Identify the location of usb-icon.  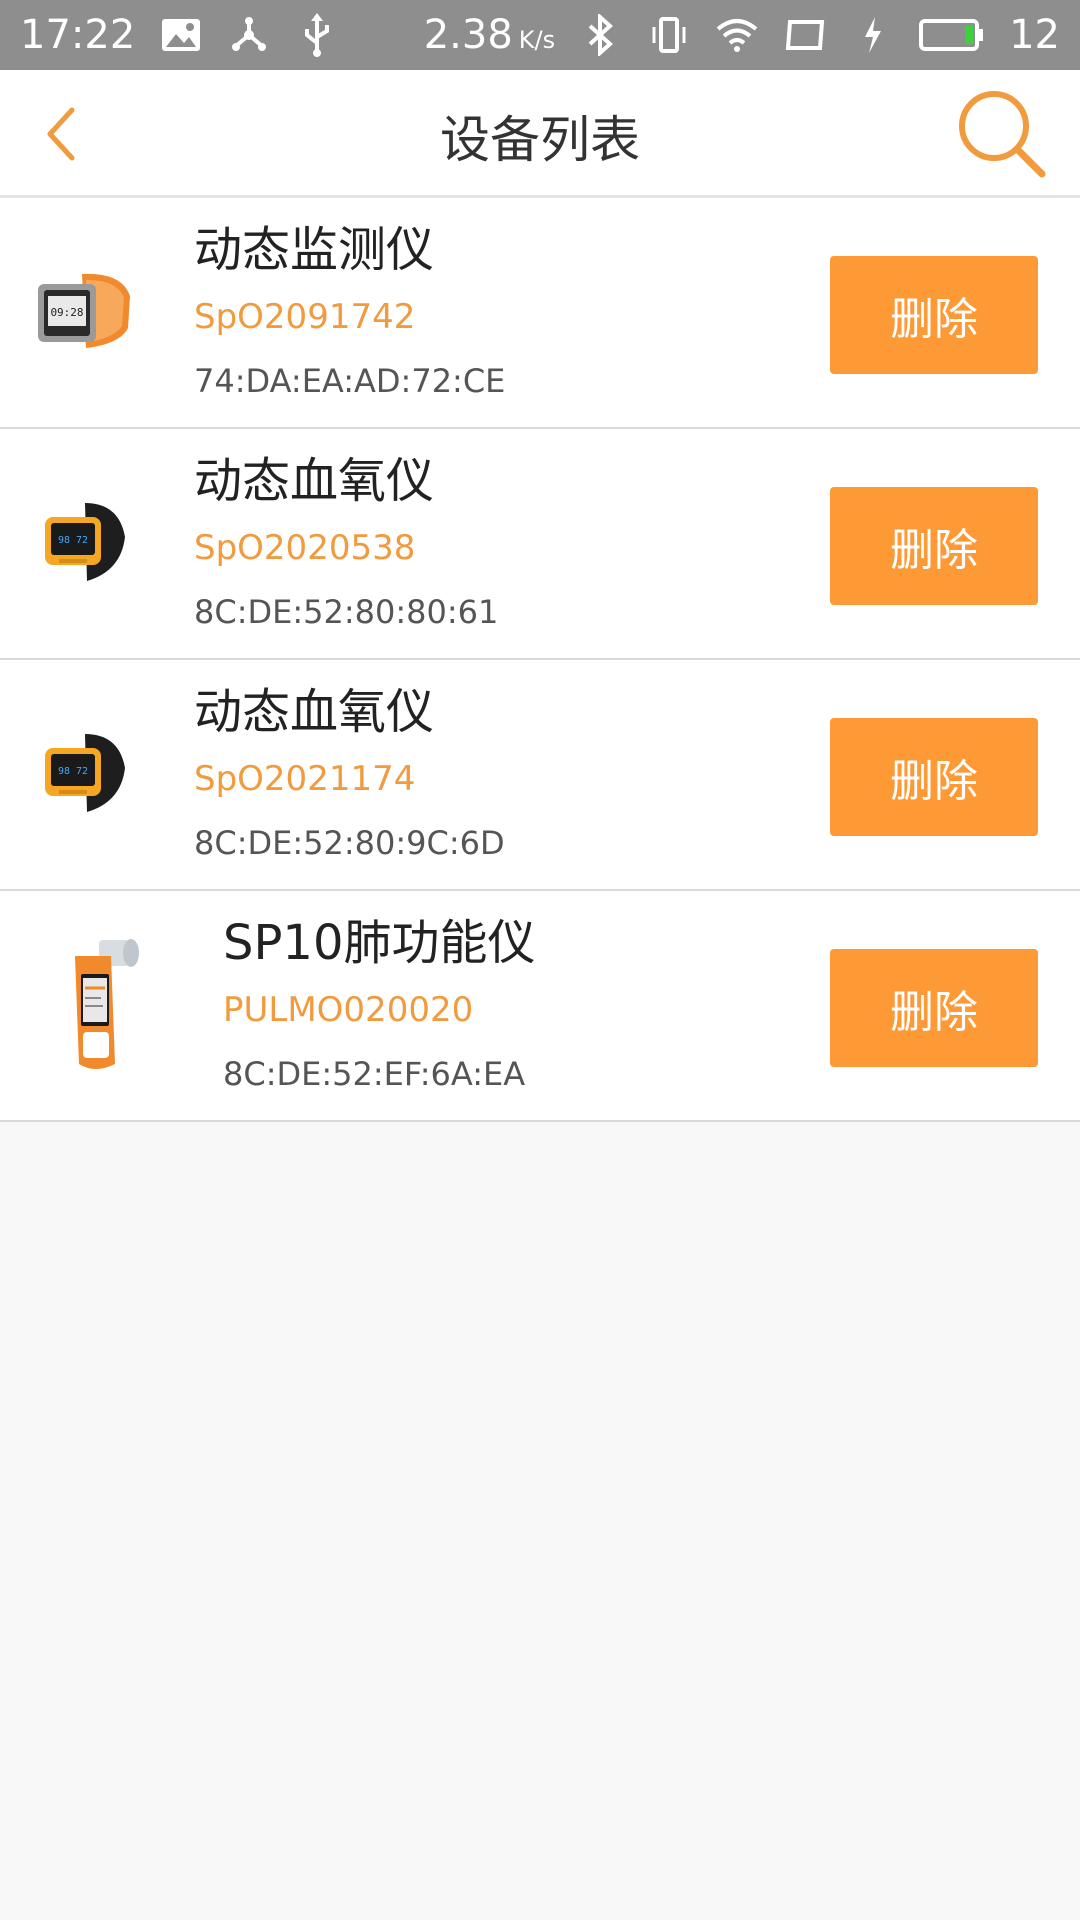
(317, 35).